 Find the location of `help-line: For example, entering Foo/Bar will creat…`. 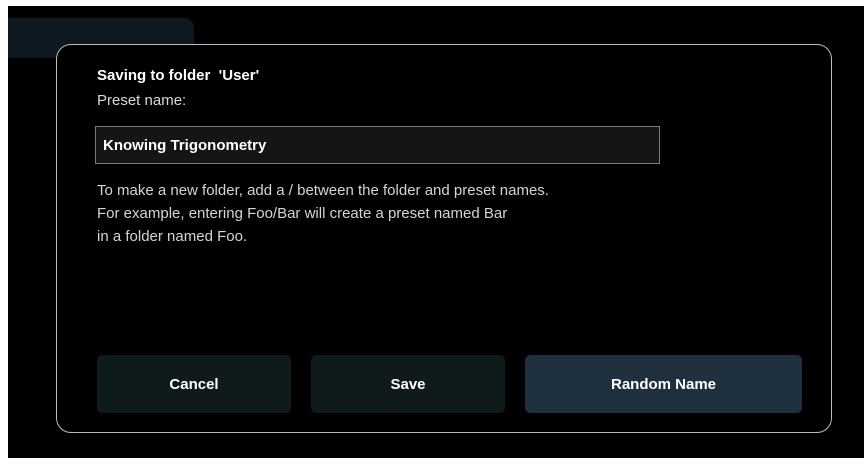

help-line: For example, entering Foo/Bar will creat… is located at coordinates (302, 213).